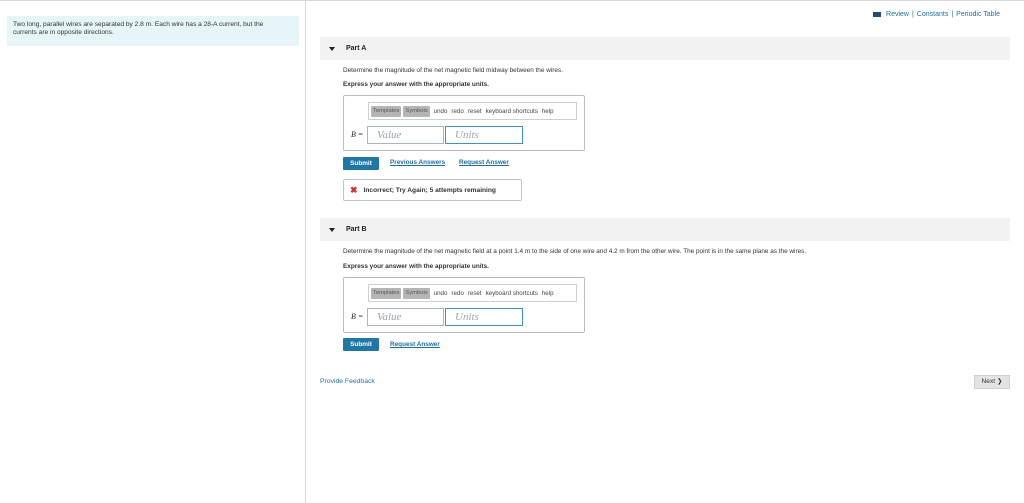 This screenshot has height=503, width=1024. Describe the element at coordinates (484, 162) in the screenshot. I see `part-a-request-answer-link: Request Answer` at that location.